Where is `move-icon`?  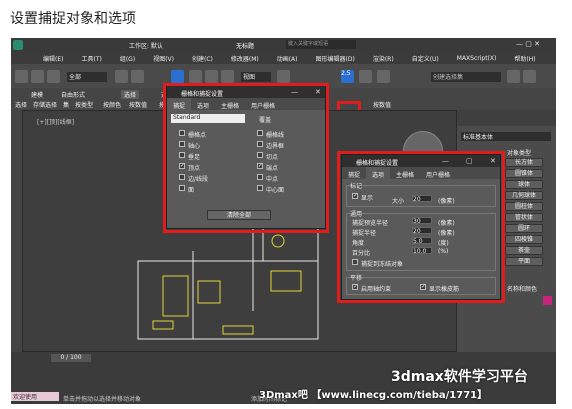
move-icon is located at coordinates (195, 76).